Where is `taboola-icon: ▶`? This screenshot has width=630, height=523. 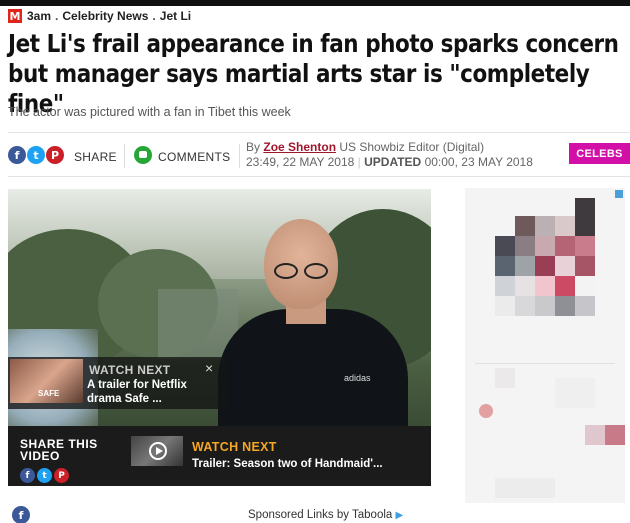 taboola-icon: ▶ is located at coordinates (400, 515).